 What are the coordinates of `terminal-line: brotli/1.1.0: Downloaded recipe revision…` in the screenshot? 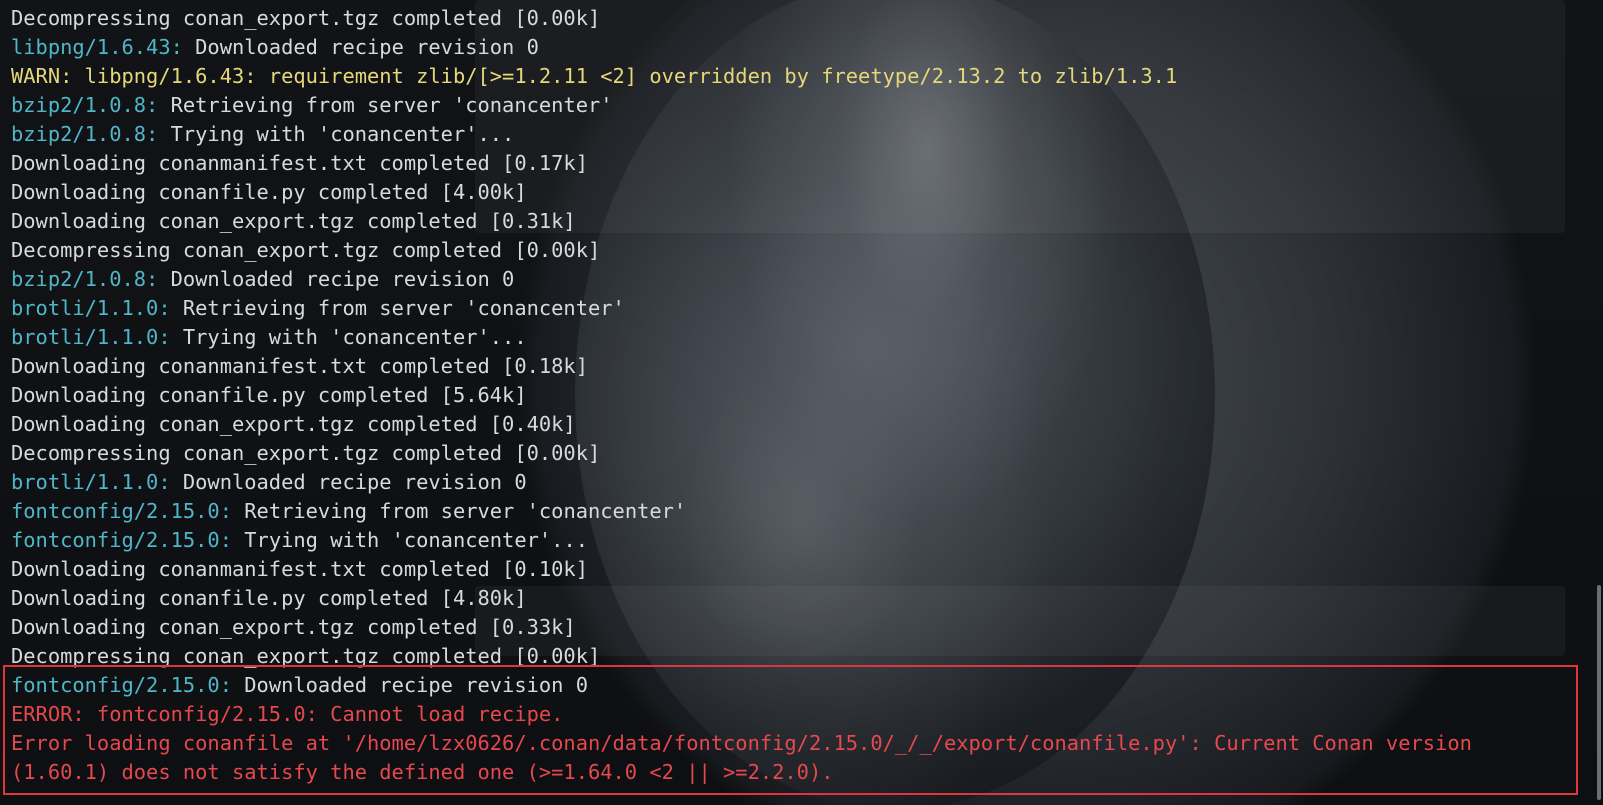 It's located at (741, 482).